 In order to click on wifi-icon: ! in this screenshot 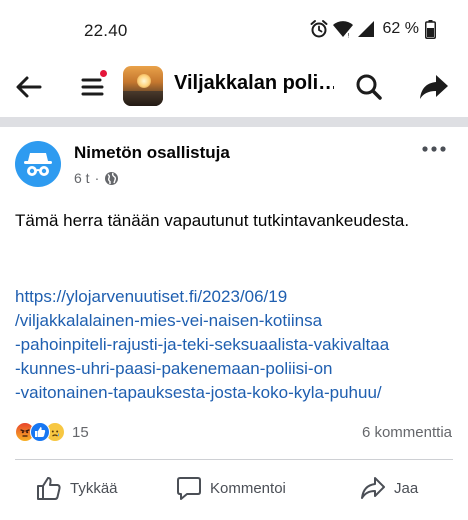, I will do `click(342, 30)`.